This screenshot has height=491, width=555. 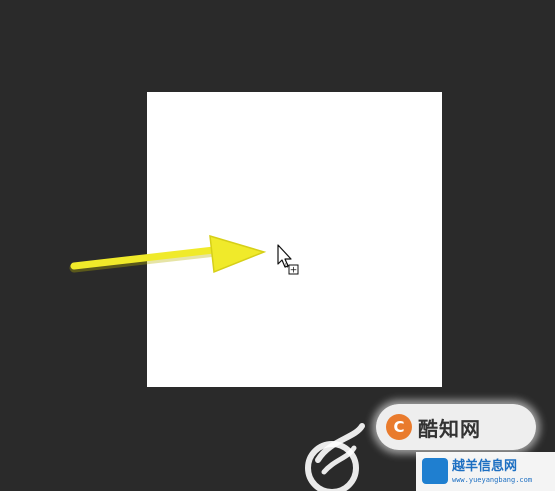 I want to click on watermark-badge: C 酷知网, so click(x=456, y=427).